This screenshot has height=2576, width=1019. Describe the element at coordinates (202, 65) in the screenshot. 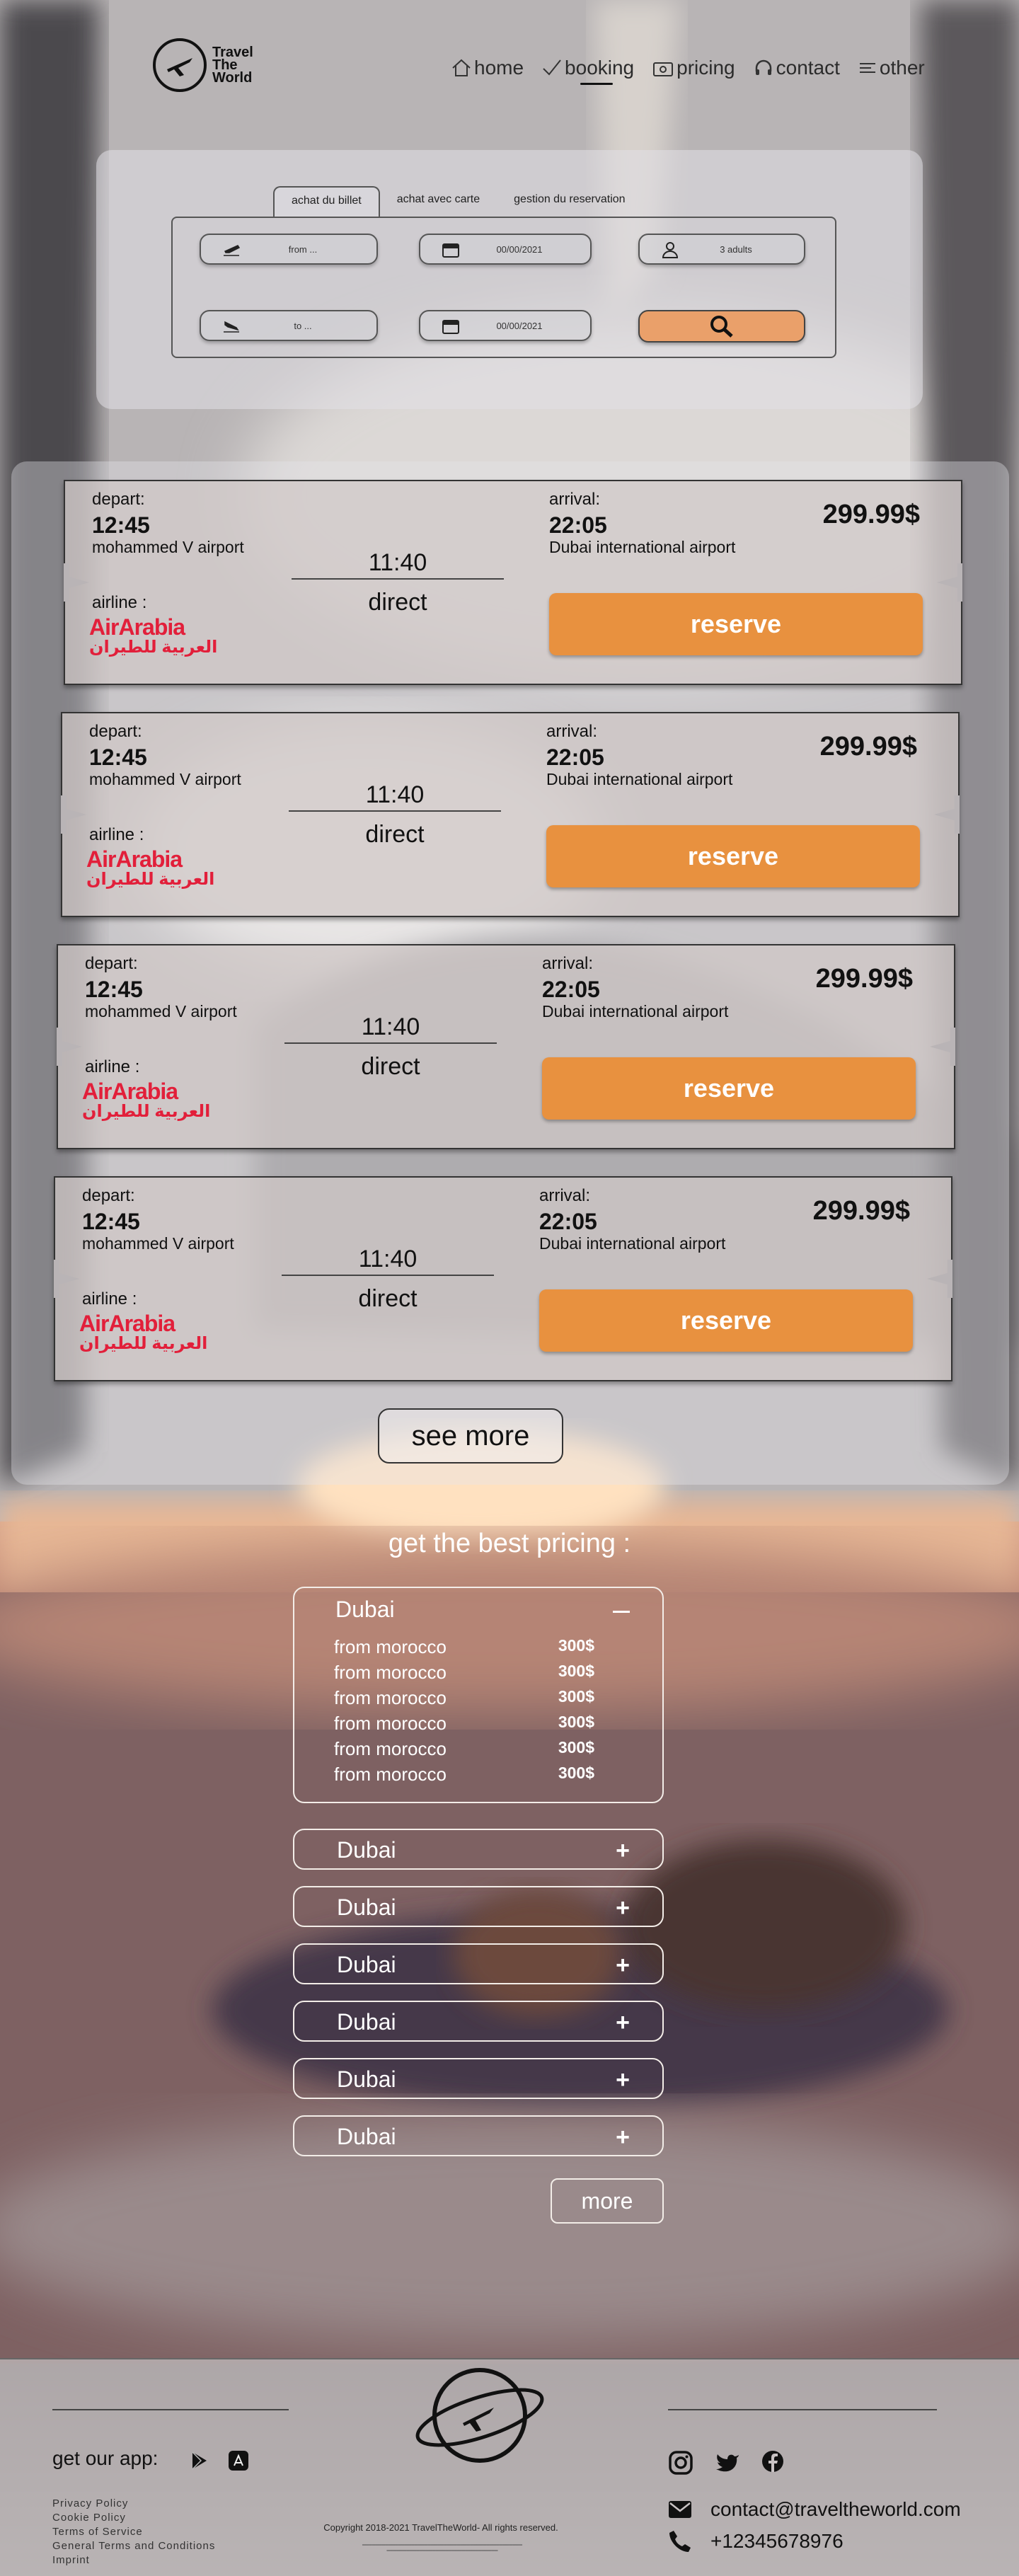

I see `brand-logo: Travel The World` at that location.